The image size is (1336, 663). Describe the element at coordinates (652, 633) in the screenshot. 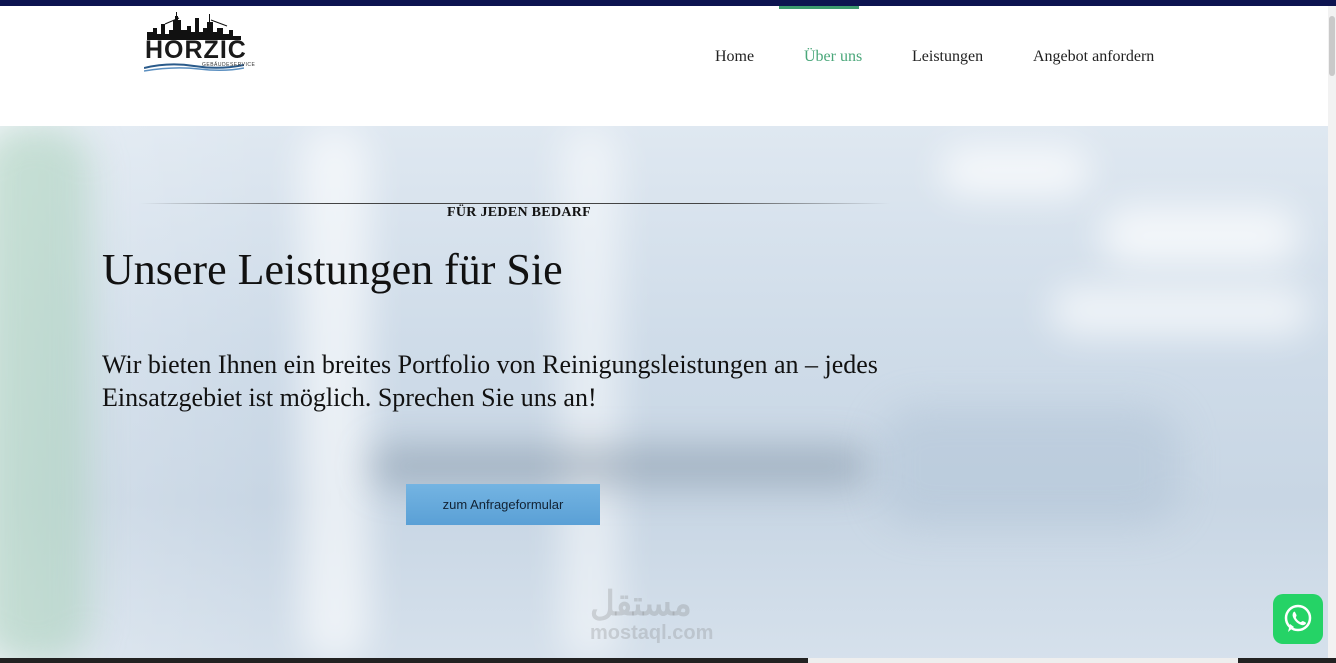

I see `watermark-url: mostaql.com` at that location.